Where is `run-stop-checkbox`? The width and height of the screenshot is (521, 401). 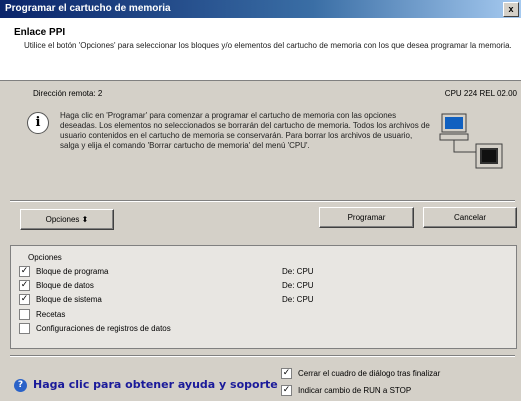 run-stop-checkbox is located at coordinates (286, 391).